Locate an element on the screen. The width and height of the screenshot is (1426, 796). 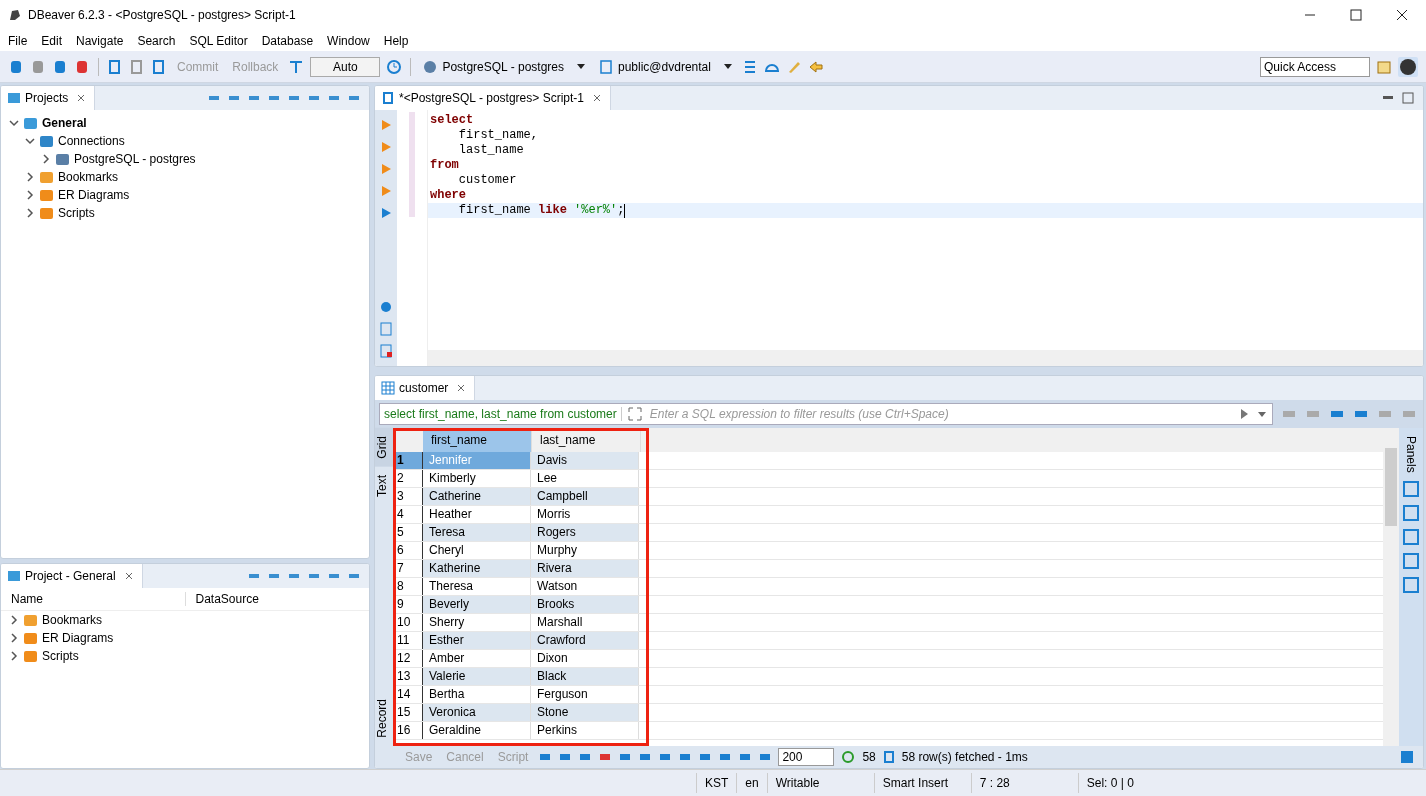
table-cell: Valerie is located at coordinates (477, 676).